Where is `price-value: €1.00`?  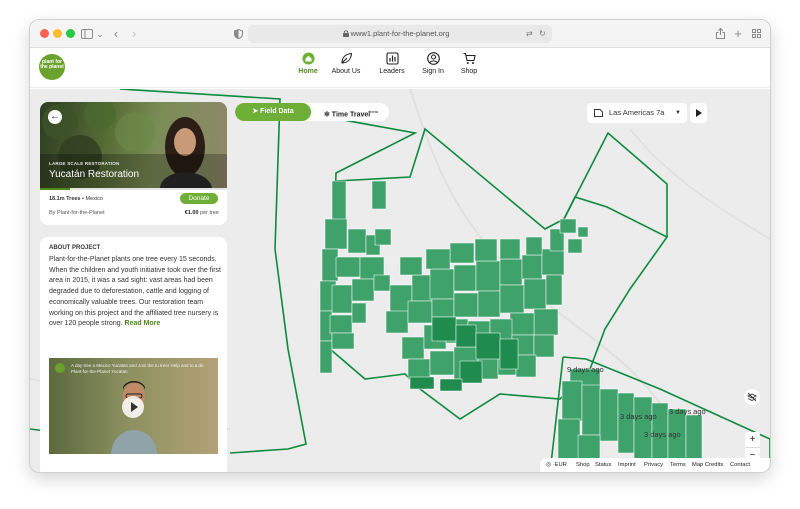
price-value: €1.00 is located at coordinates (191, 213).